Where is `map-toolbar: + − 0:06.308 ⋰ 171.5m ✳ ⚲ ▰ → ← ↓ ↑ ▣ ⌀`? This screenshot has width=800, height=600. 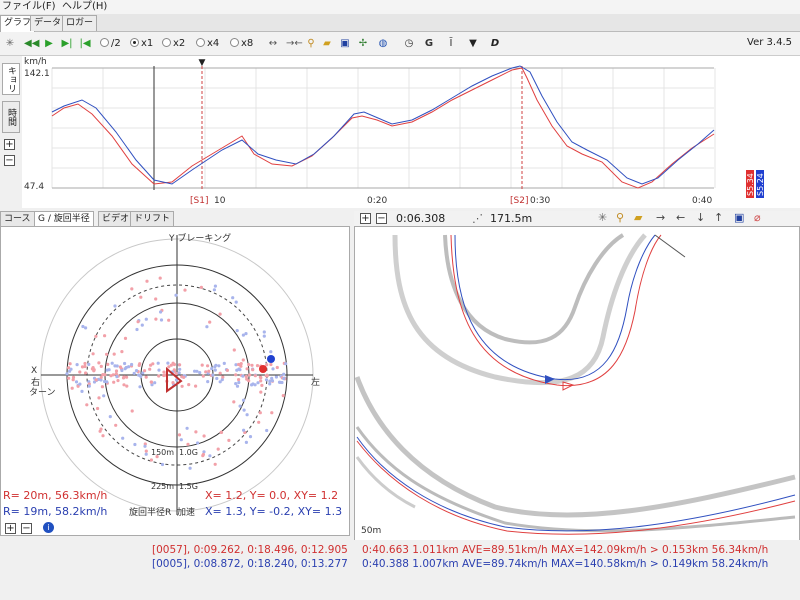
map-toolbar: + − 0:06.308 ⋰ 171.5m ✳ ⚲ ▰ → ← ↓ ↑ ▣ ⌀ is located at coordinates (577, 219).